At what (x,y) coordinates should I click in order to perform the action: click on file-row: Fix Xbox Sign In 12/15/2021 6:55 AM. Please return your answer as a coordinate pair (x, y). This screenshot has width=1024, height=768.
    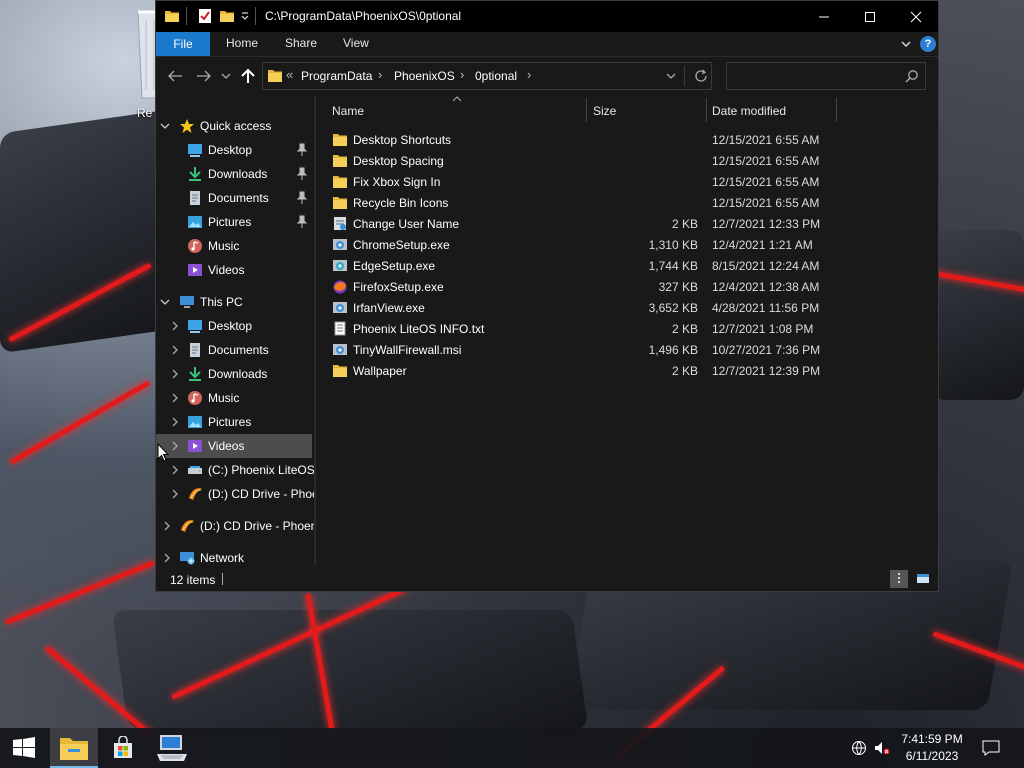
    Looking at the image, I should click on (574, 181).